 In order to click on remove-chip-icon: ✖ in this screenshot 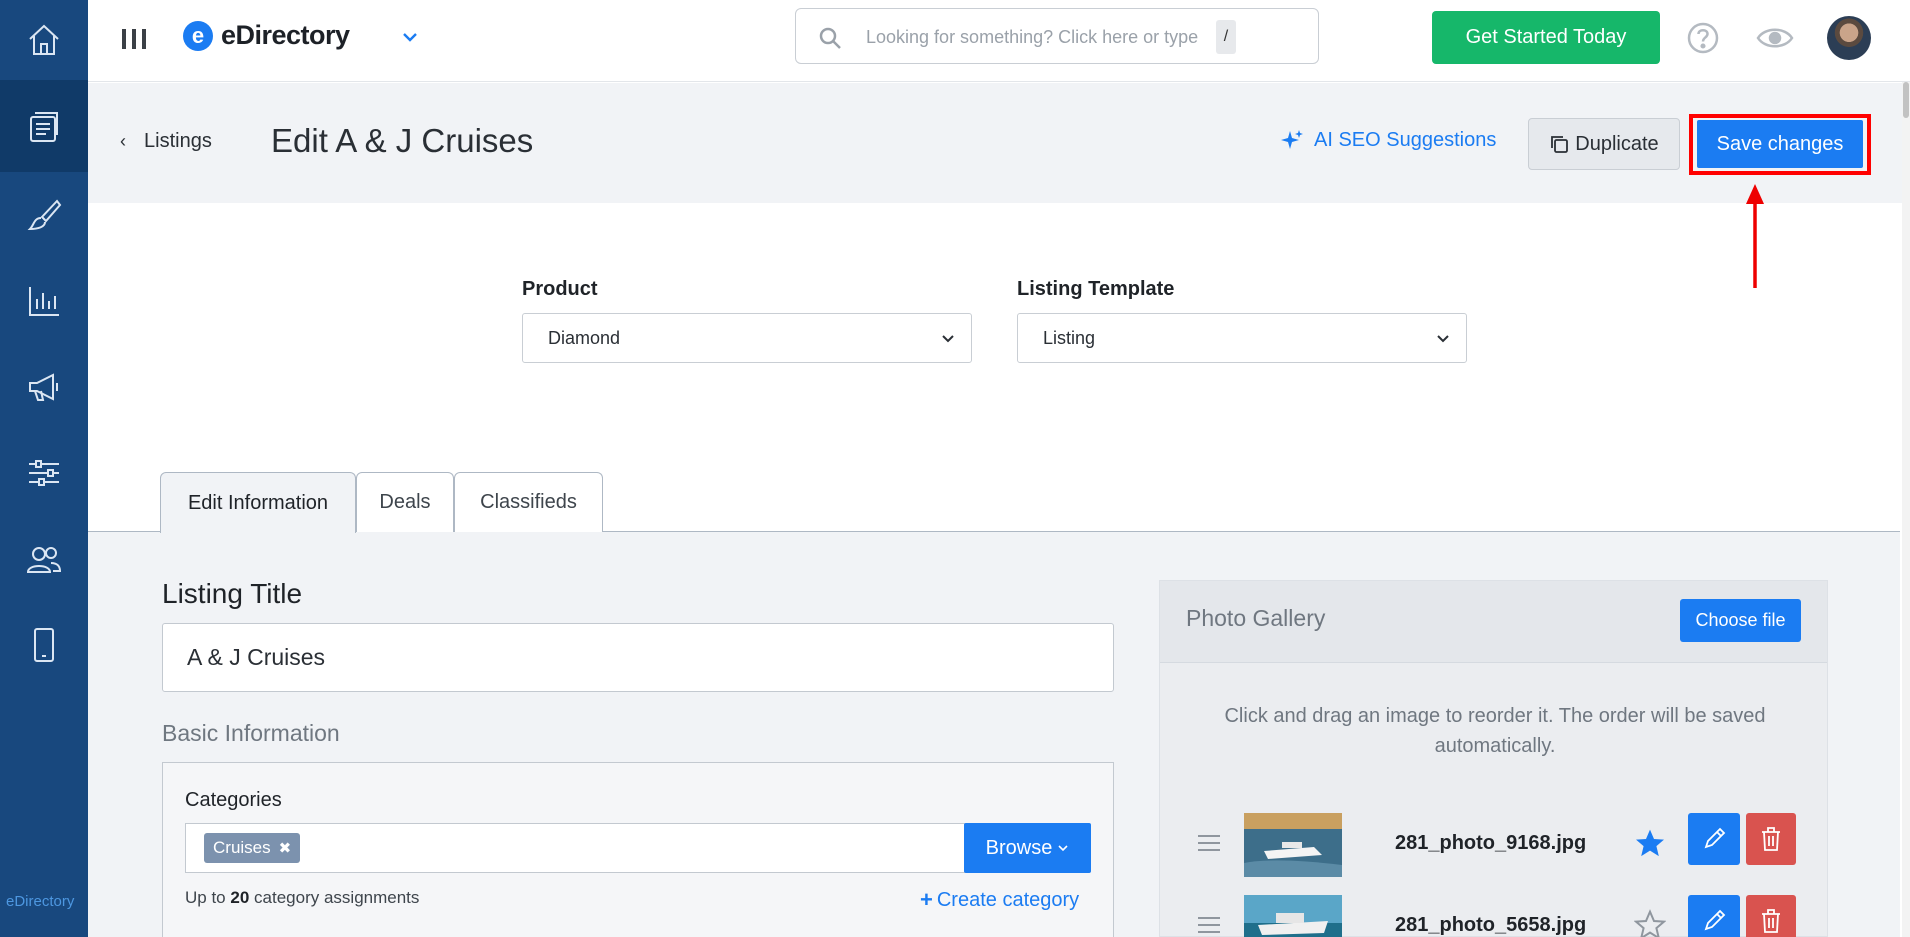, I will do `click(285, 848)`.